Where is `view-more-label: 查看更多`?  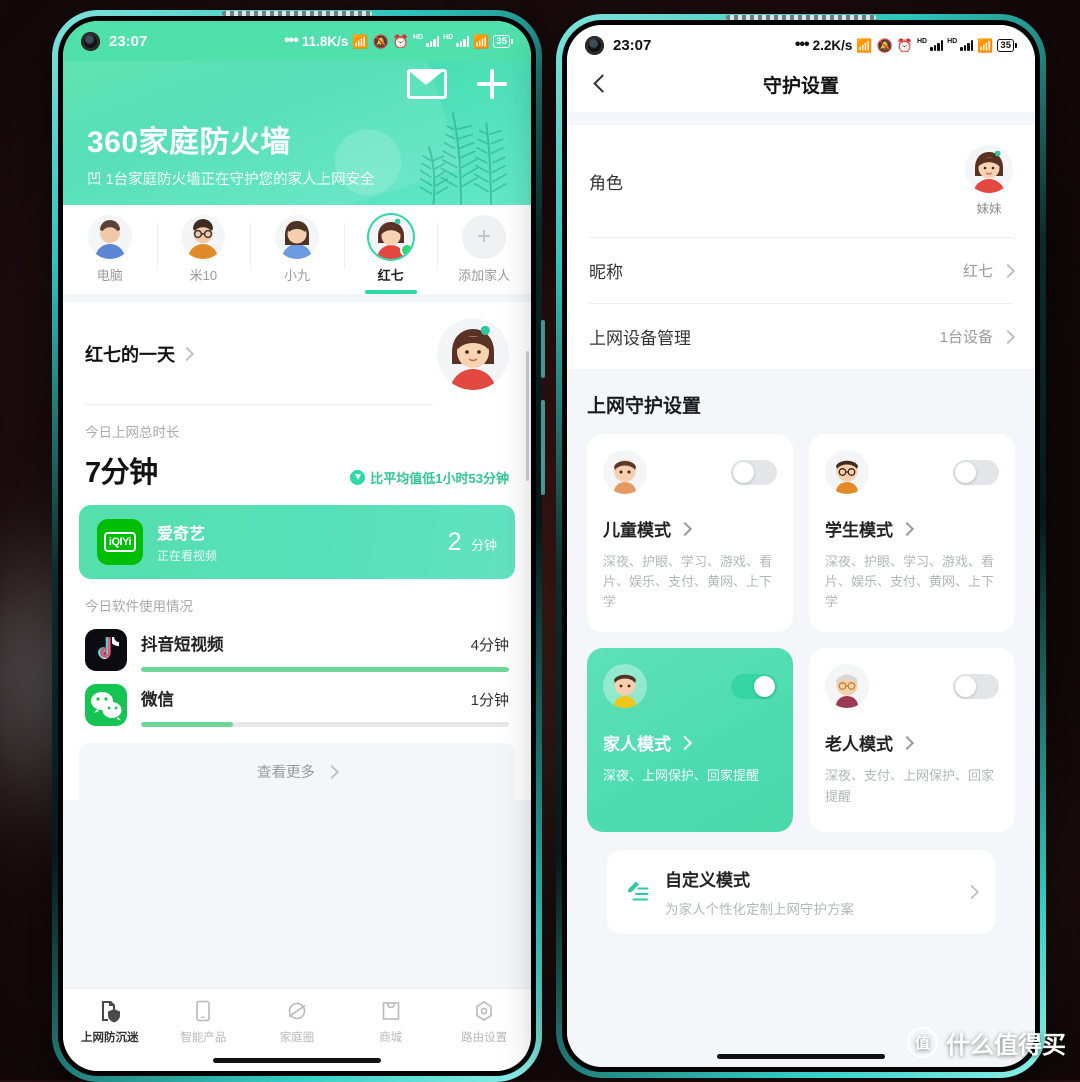
view-more-label: 查看更多 is located at coordinates (285, 773).